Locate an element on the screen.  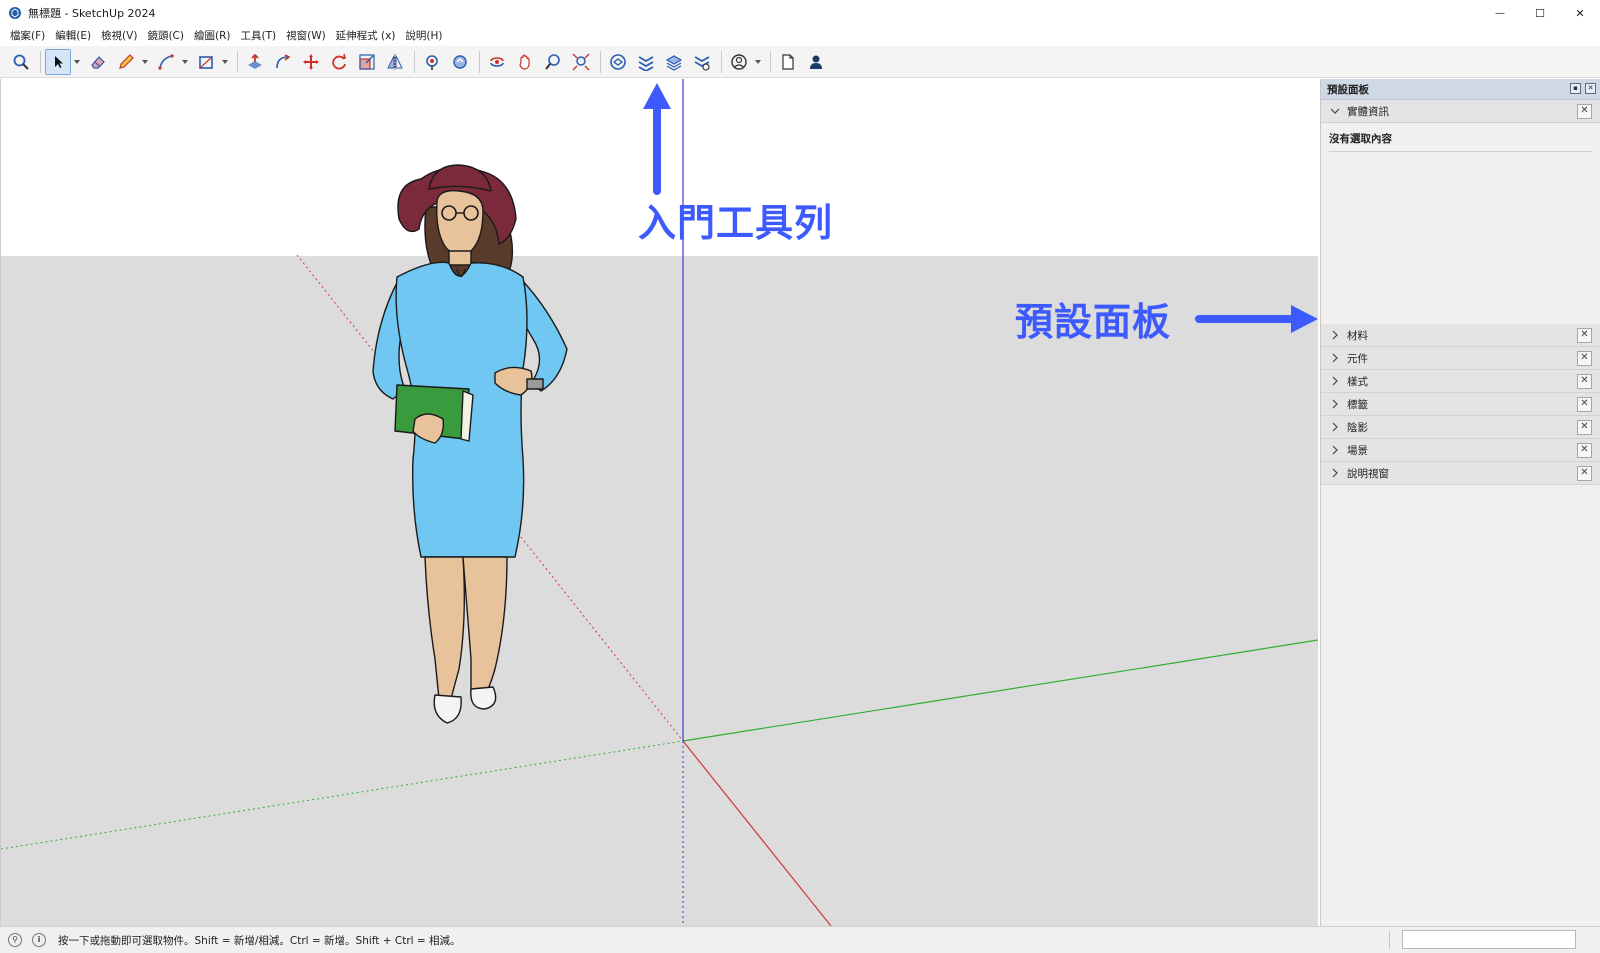
menu-help: 說明(H) is located at coordinates (423, 36).